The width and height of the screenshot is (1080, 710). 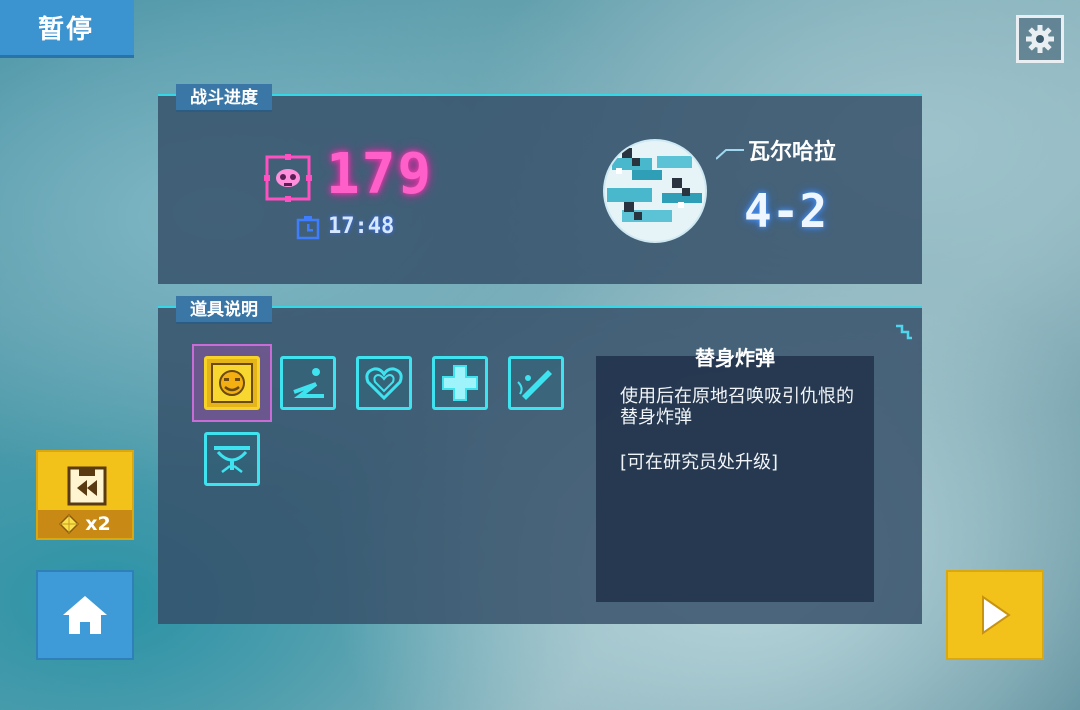 I want to click on play-icon, so click(x=996, y=615).